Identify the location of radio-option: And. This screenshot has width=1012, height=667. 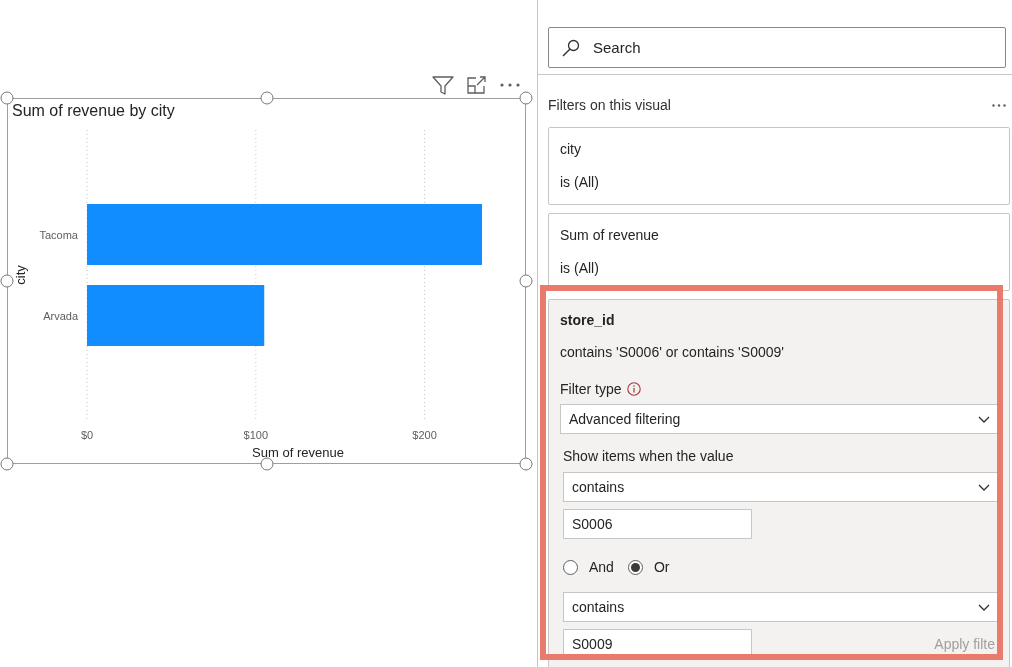
(588, 567).